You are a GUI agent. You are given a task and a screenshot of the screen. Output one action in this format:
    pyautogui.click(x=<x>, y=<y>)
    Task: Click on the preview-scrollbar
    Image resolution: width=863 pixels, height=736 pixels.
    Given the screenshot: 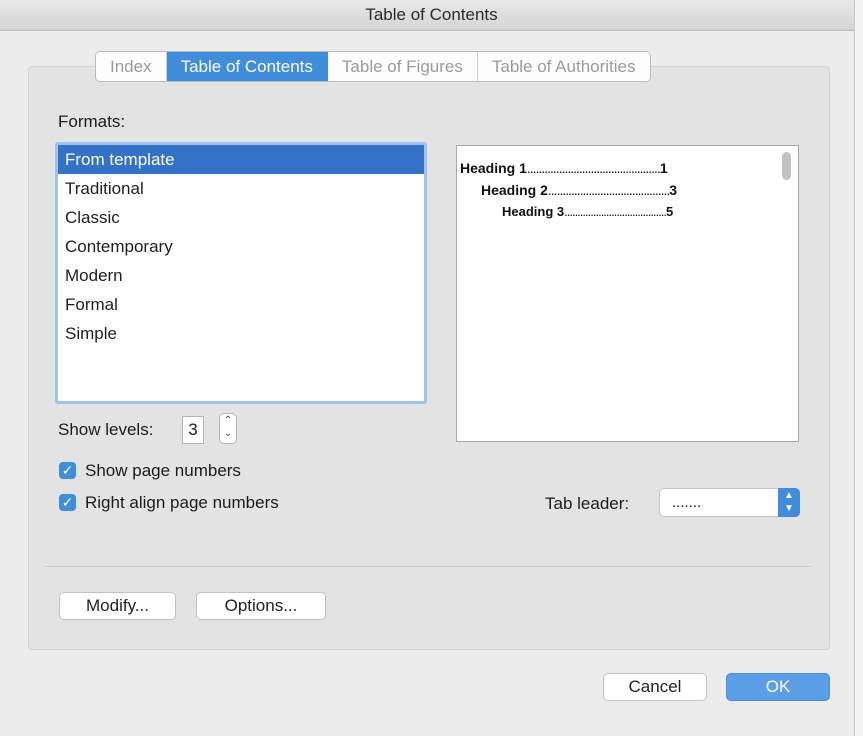 What is the action you would take?
    pyautogui.click(x=786, y=166)
    